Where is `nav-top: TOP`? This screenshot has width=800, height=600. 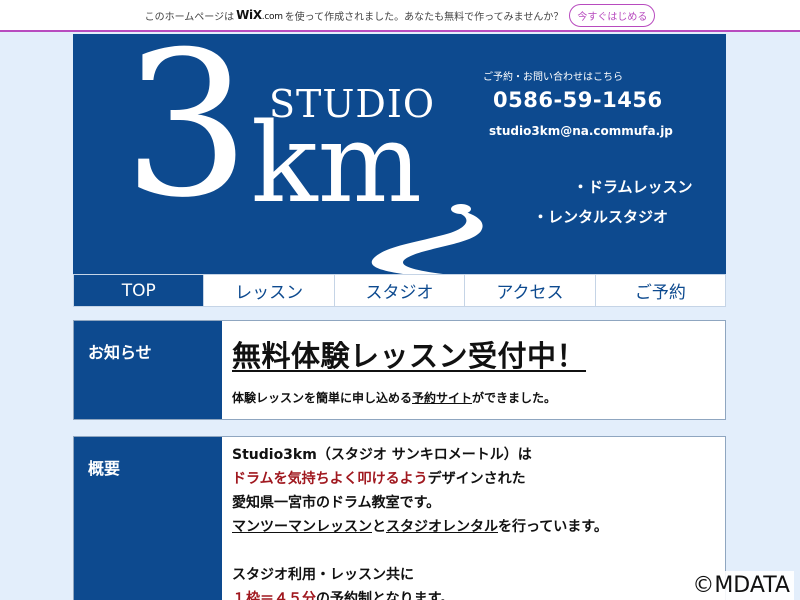 nav-top: TOP is located at coordinates (139, 290).